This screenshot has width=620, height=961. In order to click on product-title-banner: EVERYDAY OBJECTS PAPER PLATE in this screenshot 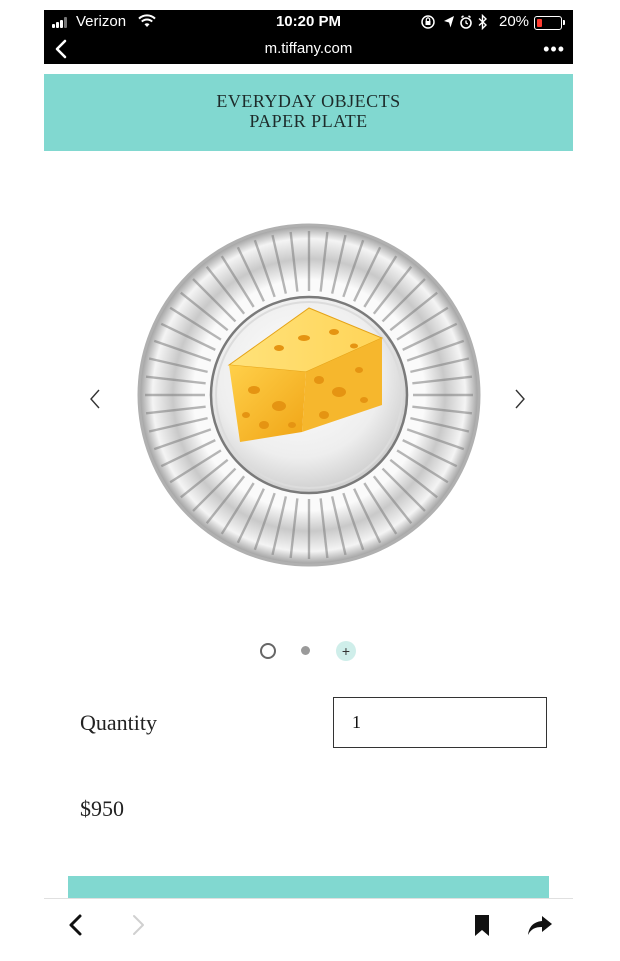, I will do `click(308, 112)`.